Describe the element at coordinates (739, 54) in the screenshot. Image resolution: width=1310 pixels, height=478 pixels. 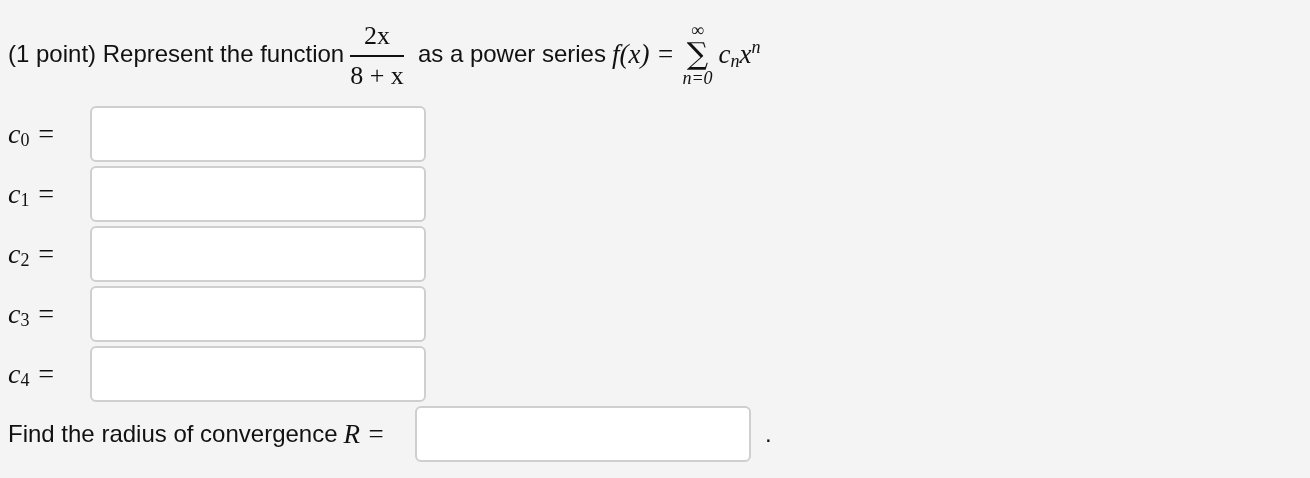
I see `series-term: c$_{n}$x$^{n}$` at that location.